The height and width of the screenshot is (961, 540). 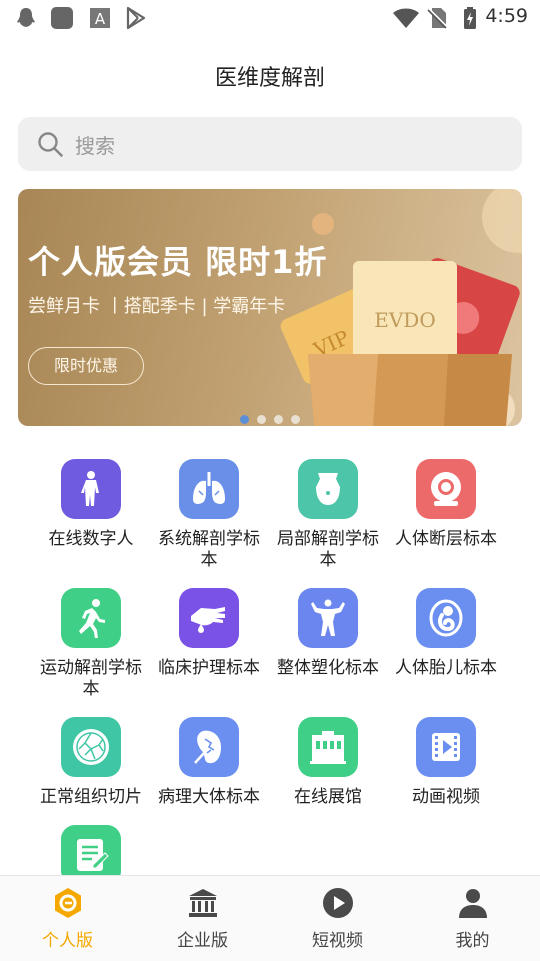 I want to click on status-time: 4:59, so click(x=506, y=16).